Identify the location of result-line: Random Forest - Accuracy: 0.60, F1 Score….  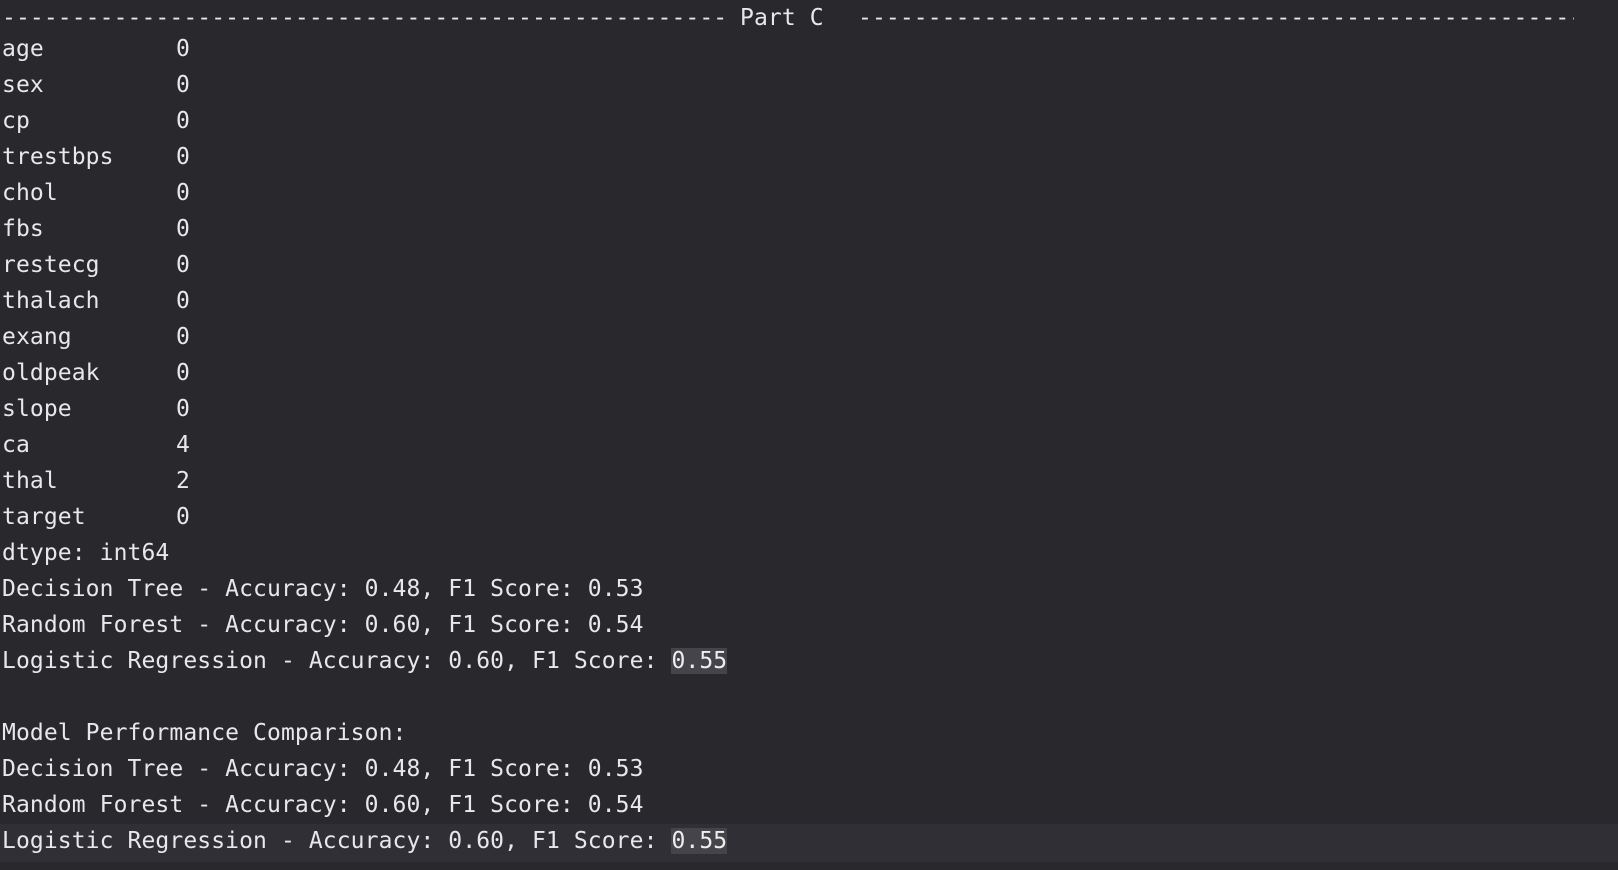
(323, 625).